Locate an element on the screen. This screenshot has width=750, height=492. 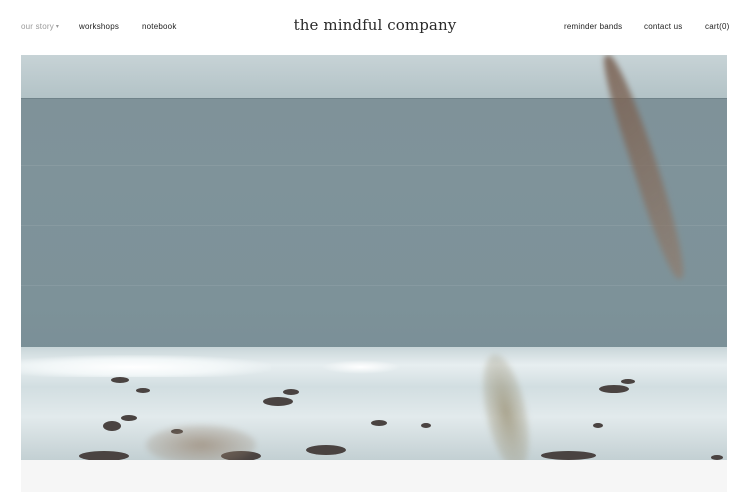
nav-cart: cart(0) is located at coordinates (717, 26).